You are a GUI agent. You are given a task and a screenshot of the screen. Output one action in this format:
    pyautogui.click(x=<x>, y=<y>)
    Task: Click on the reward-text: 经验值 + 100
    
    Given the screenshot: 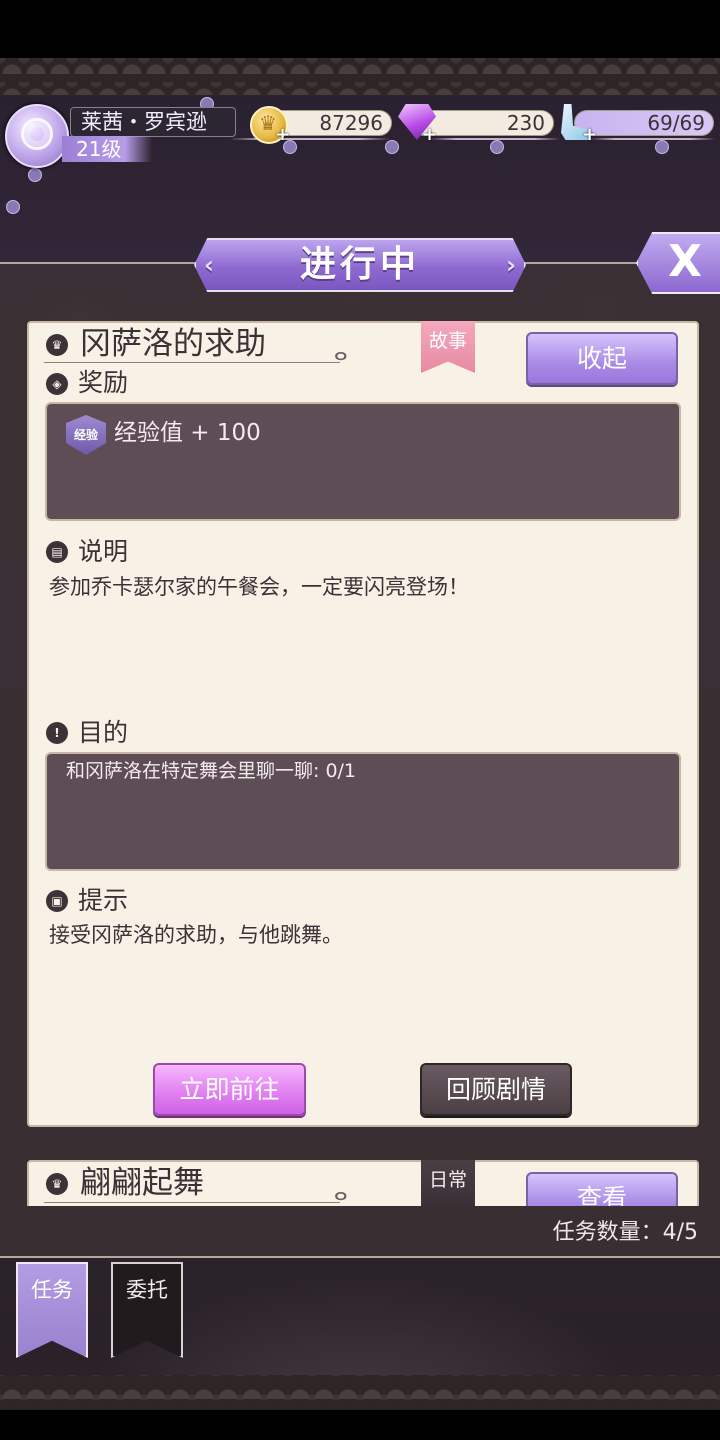 What is the action you would take?
    pyautogui.click(x=187, y=433)
    